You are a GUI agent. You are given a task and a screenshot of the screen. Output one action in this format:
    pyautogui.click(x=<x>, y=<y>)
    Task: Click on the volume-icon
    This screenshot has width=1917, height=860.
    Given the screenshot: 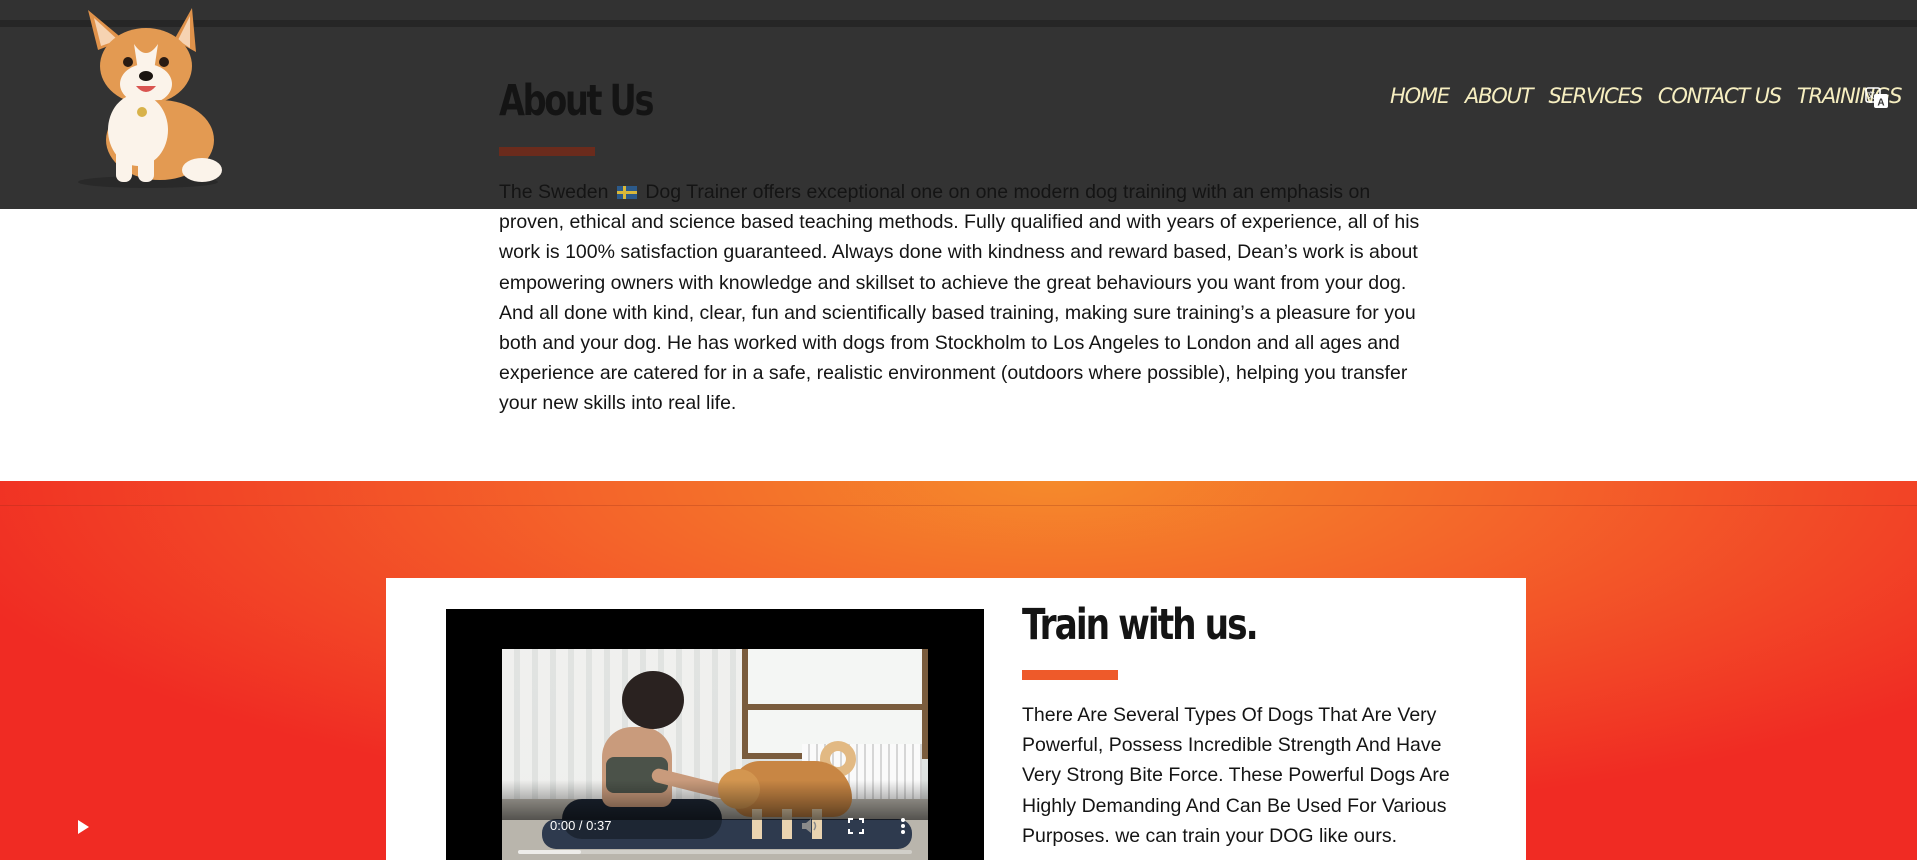 What is the action you would take?
    pyautogui.click(x=810, y=826)
    